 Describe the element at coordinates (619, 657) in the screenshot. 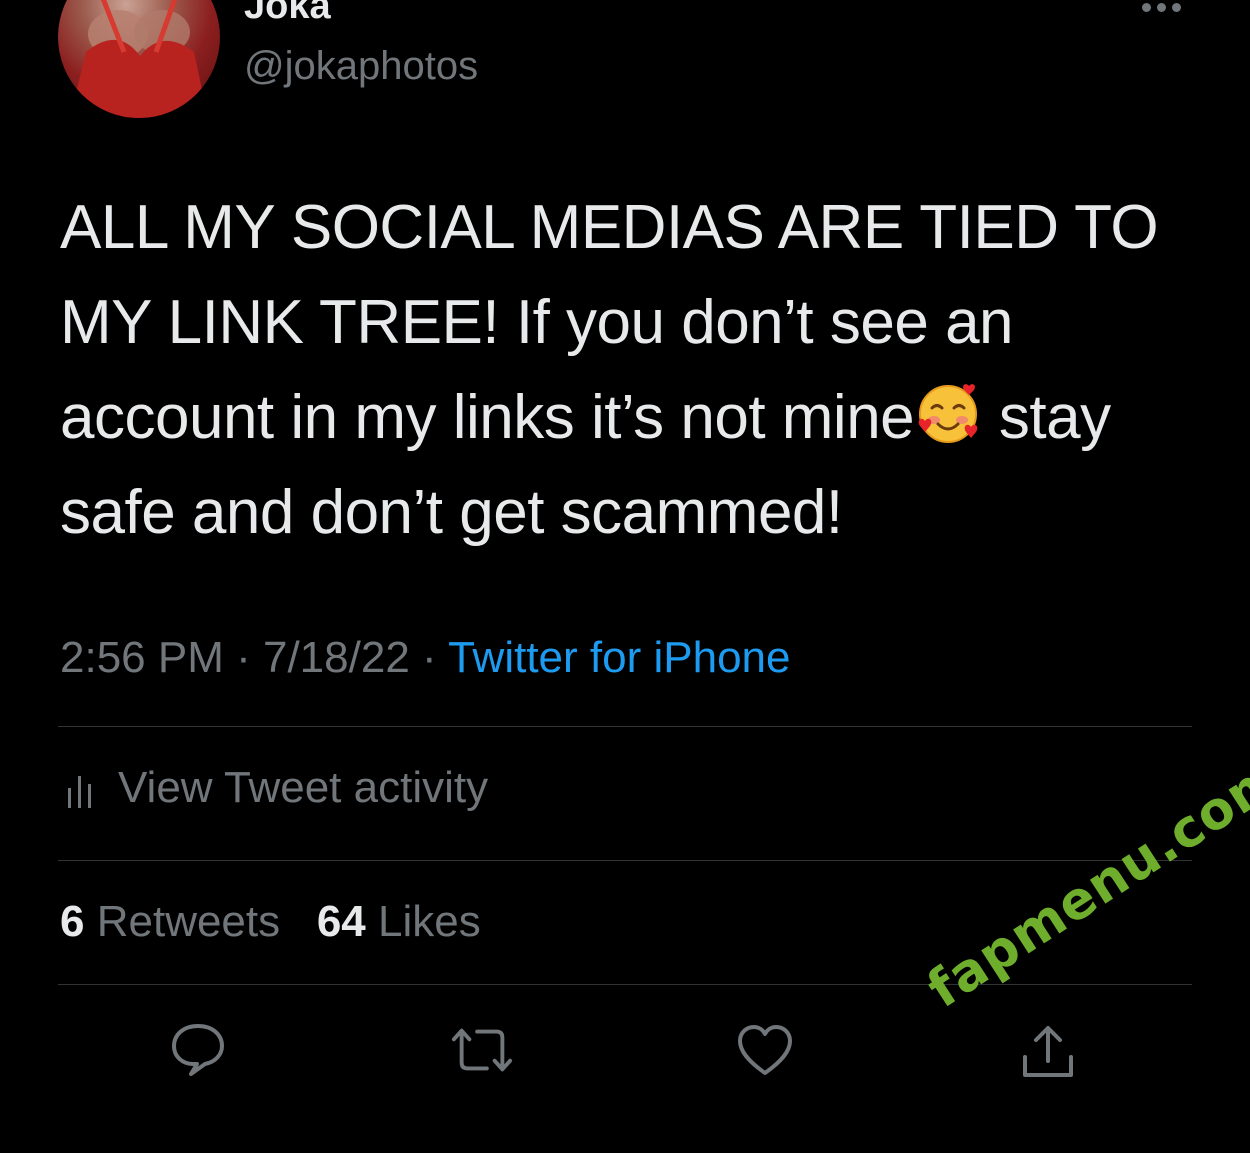

I see `tweet-source-link: Twitter for iPhone` at that location.